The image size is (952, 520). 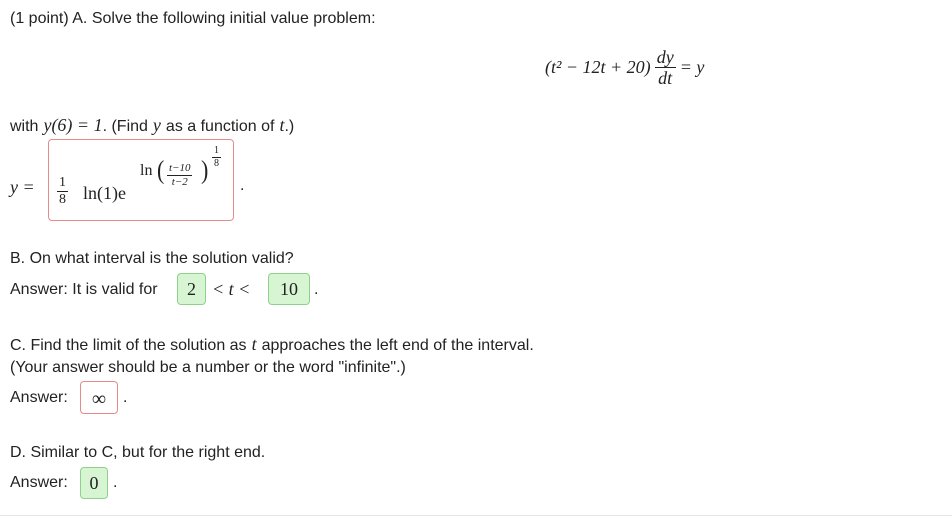 What do you see at coordinates (138, 452) in the screenshot?
I see `part-d-question: D. Similar to C, but for the right end.` at bounding box center [138, 452].